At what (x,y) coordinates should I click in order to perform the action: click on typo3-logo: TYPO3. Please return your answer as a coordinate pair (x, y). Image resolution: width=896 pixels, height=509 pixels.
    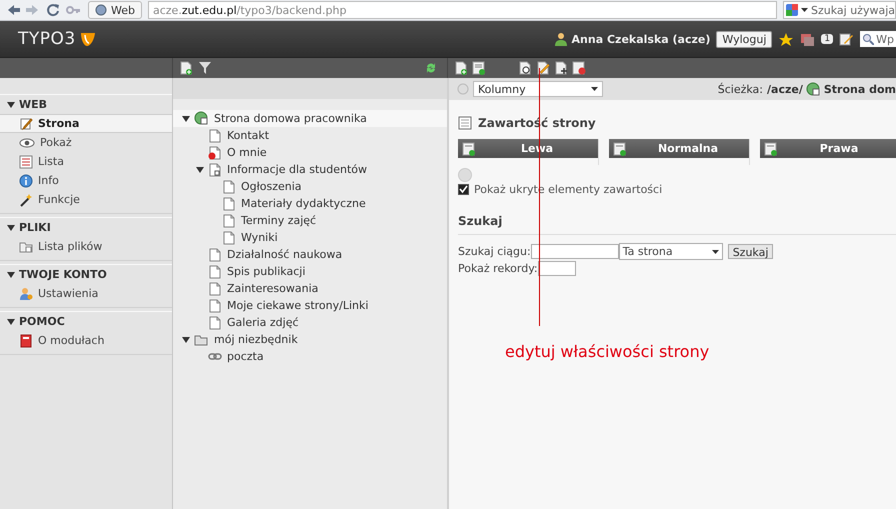
    Looking at the image, I should click on (57, 39).